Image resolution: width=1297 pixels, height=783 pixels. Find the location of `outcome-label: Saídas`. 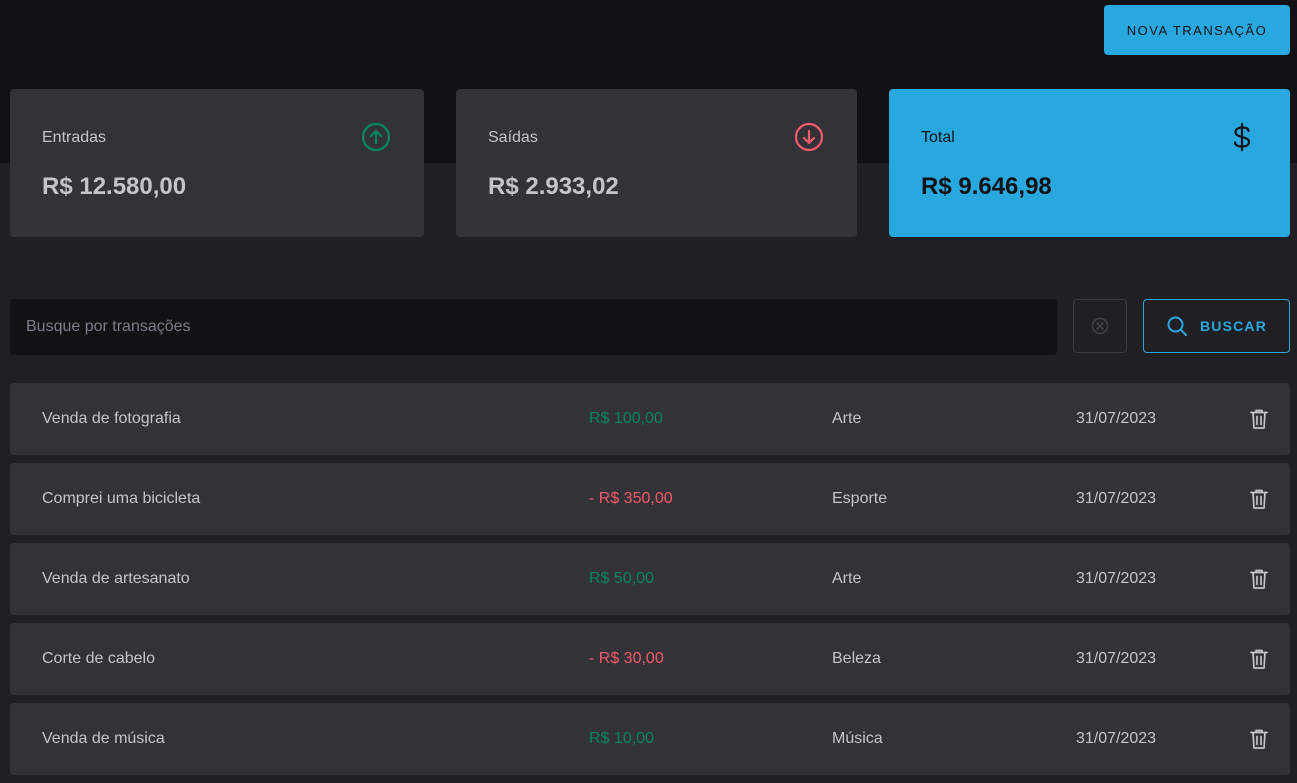

outcome-label: Saídas is located at coordinates (513, 137).